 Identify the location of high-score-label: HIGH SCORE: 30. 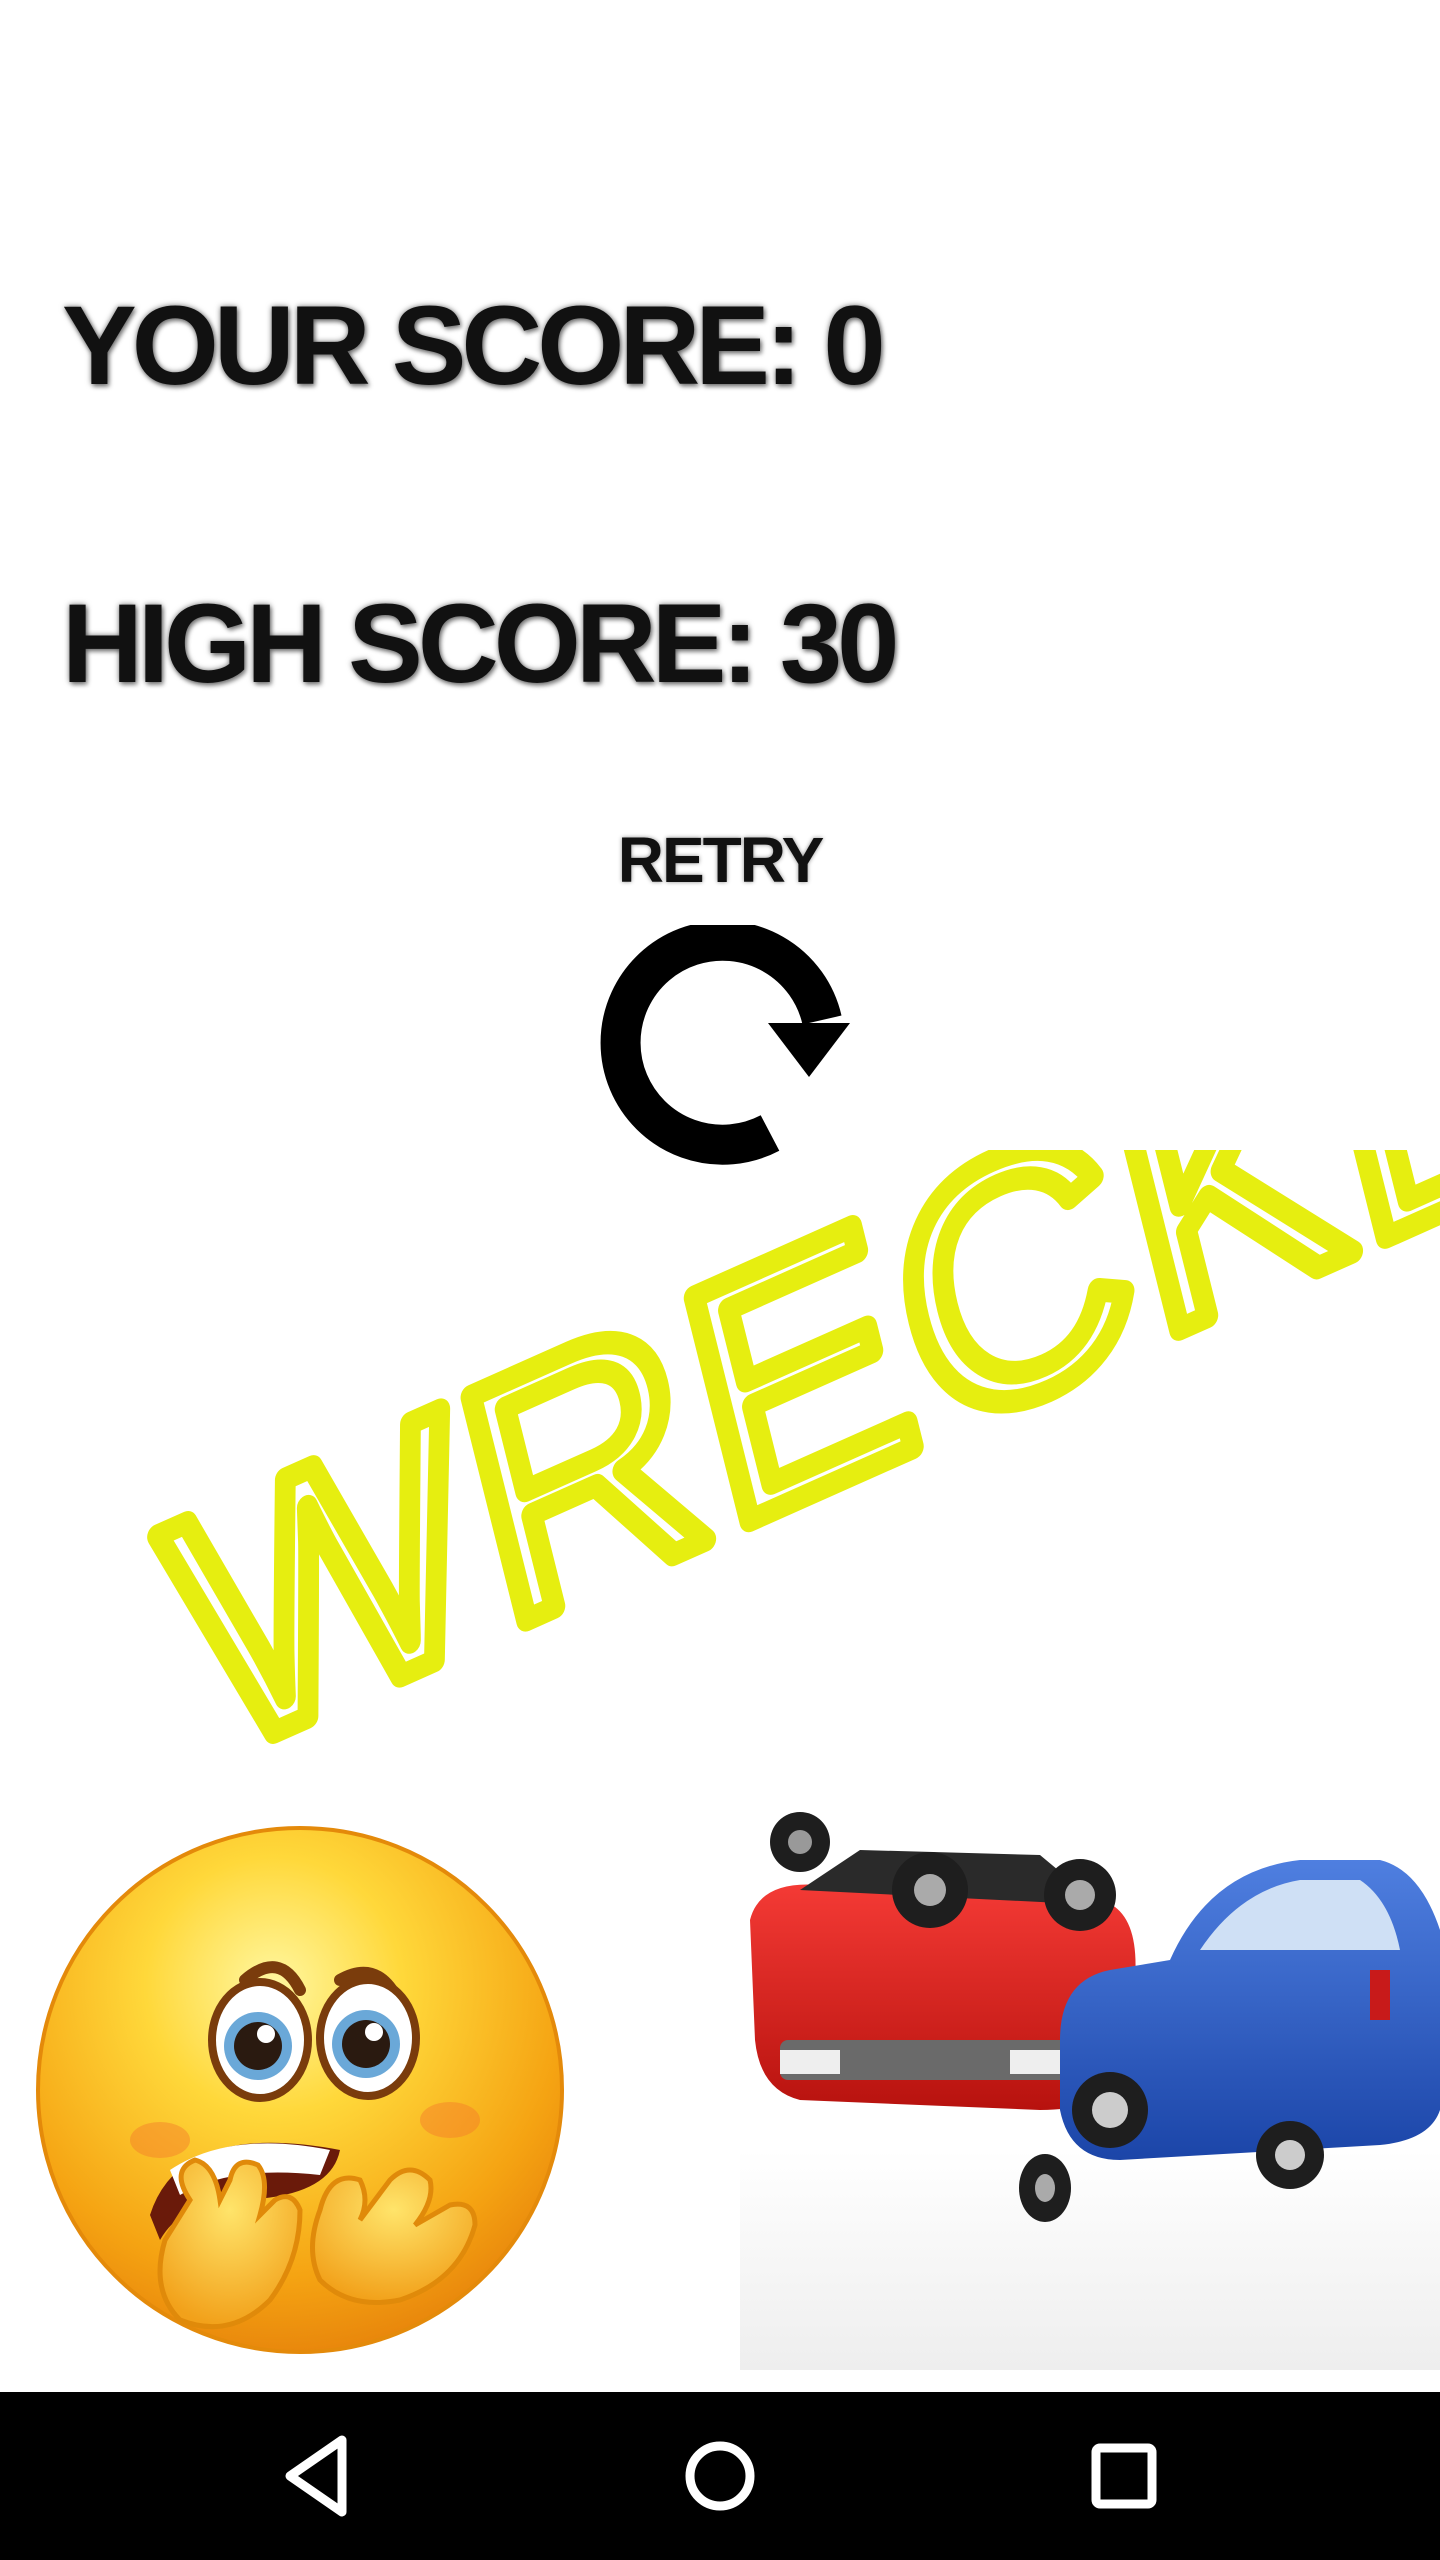
(480, 643).